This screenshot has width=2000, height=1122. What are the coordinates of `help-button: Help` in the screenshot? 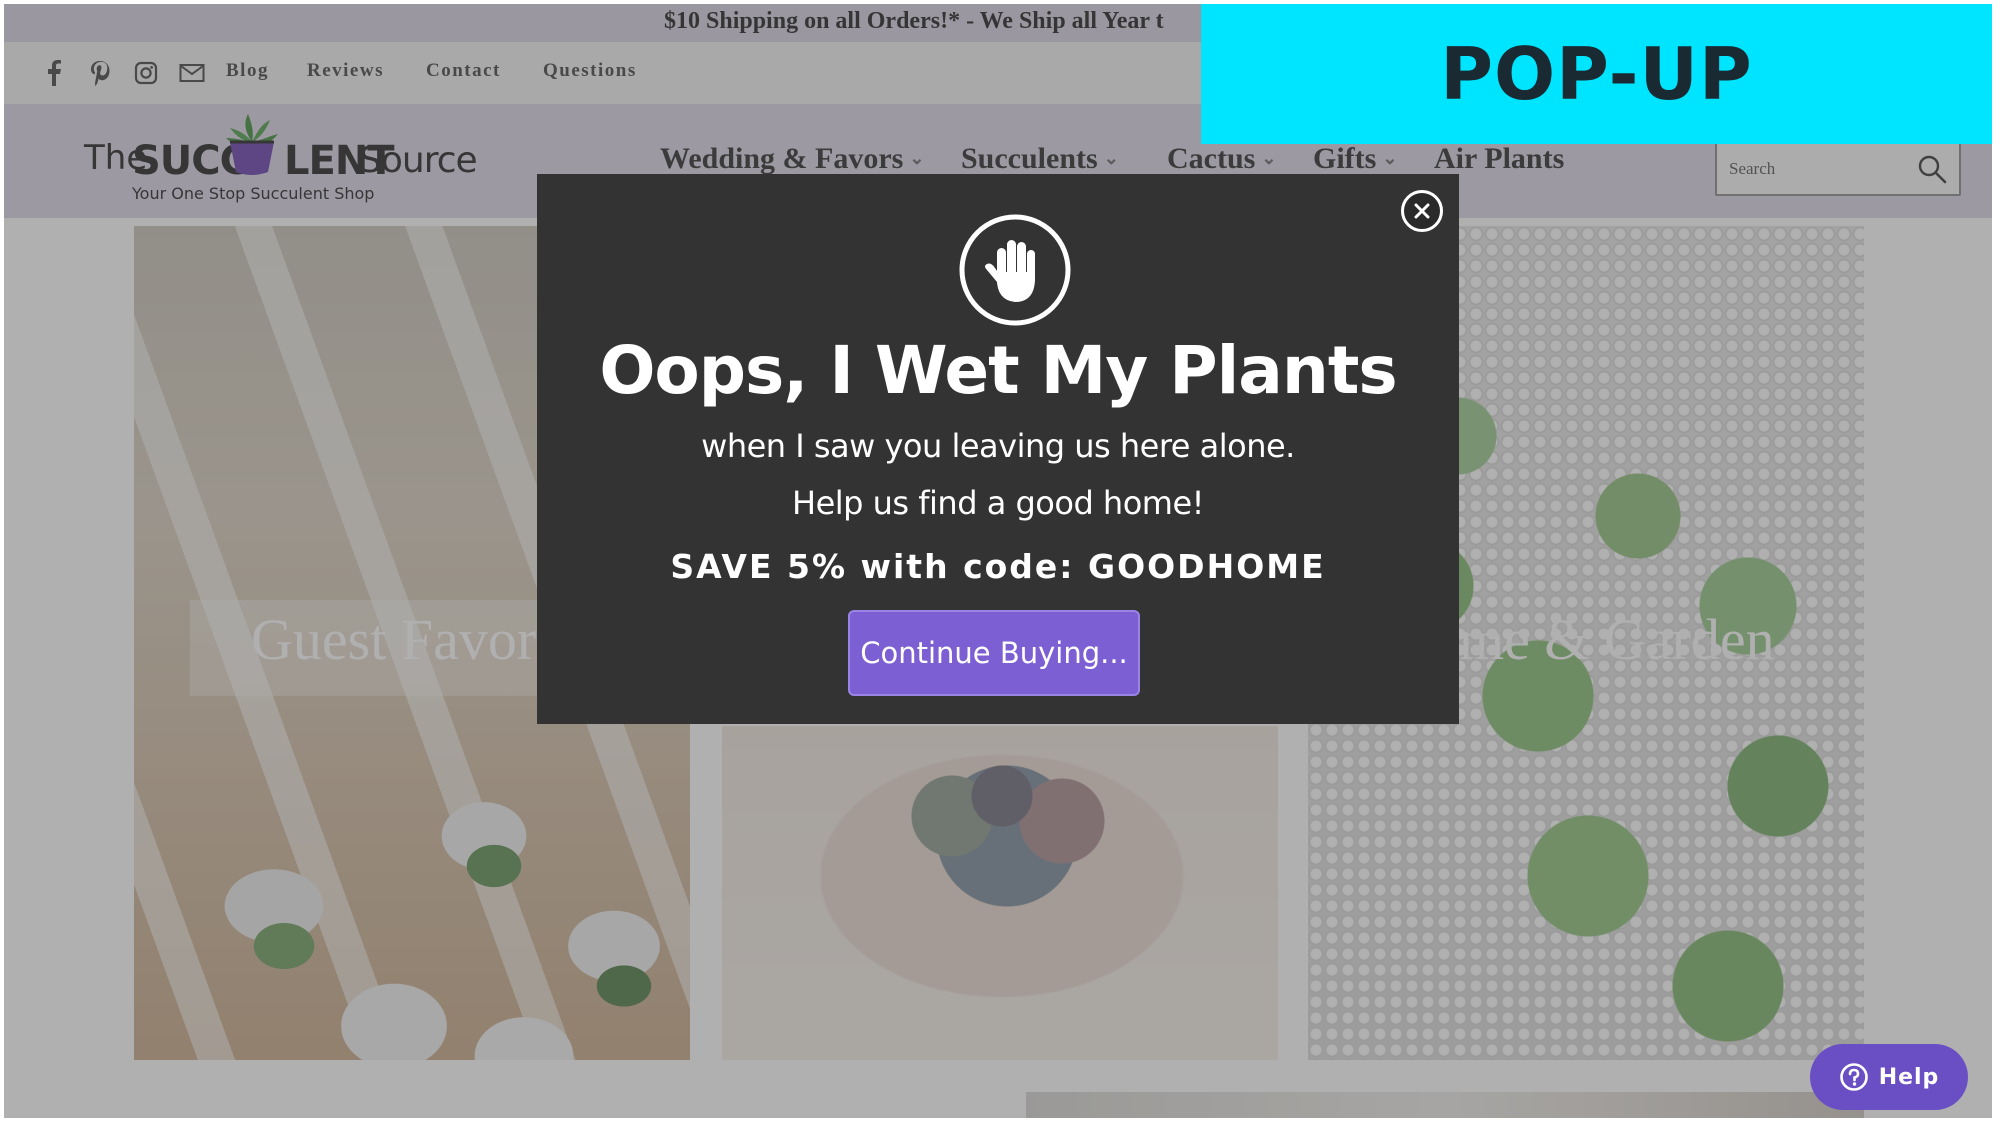 It's located at (1889, 1077).